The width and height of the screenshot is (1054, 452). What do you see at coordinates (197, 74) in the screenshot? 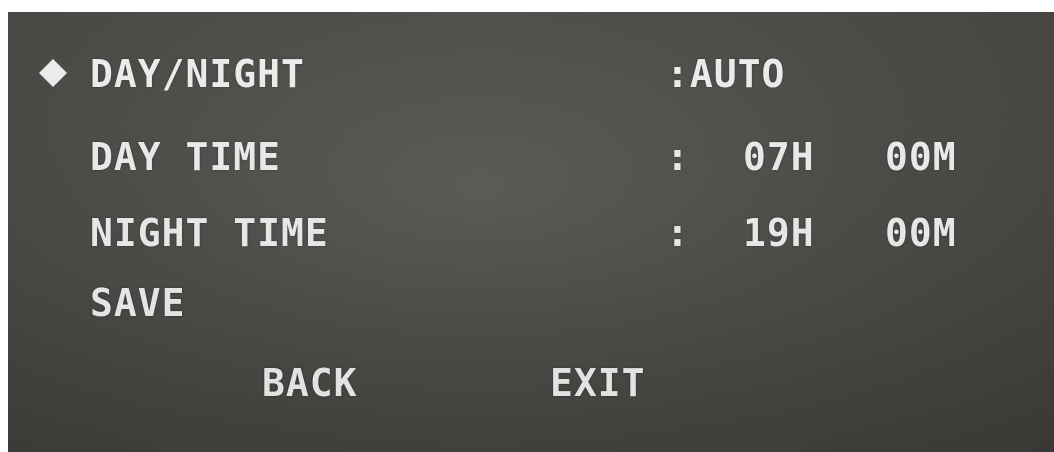
I see `menu-item-day-night-label: DAY/NIGHT` at bounding box center [197, 74].